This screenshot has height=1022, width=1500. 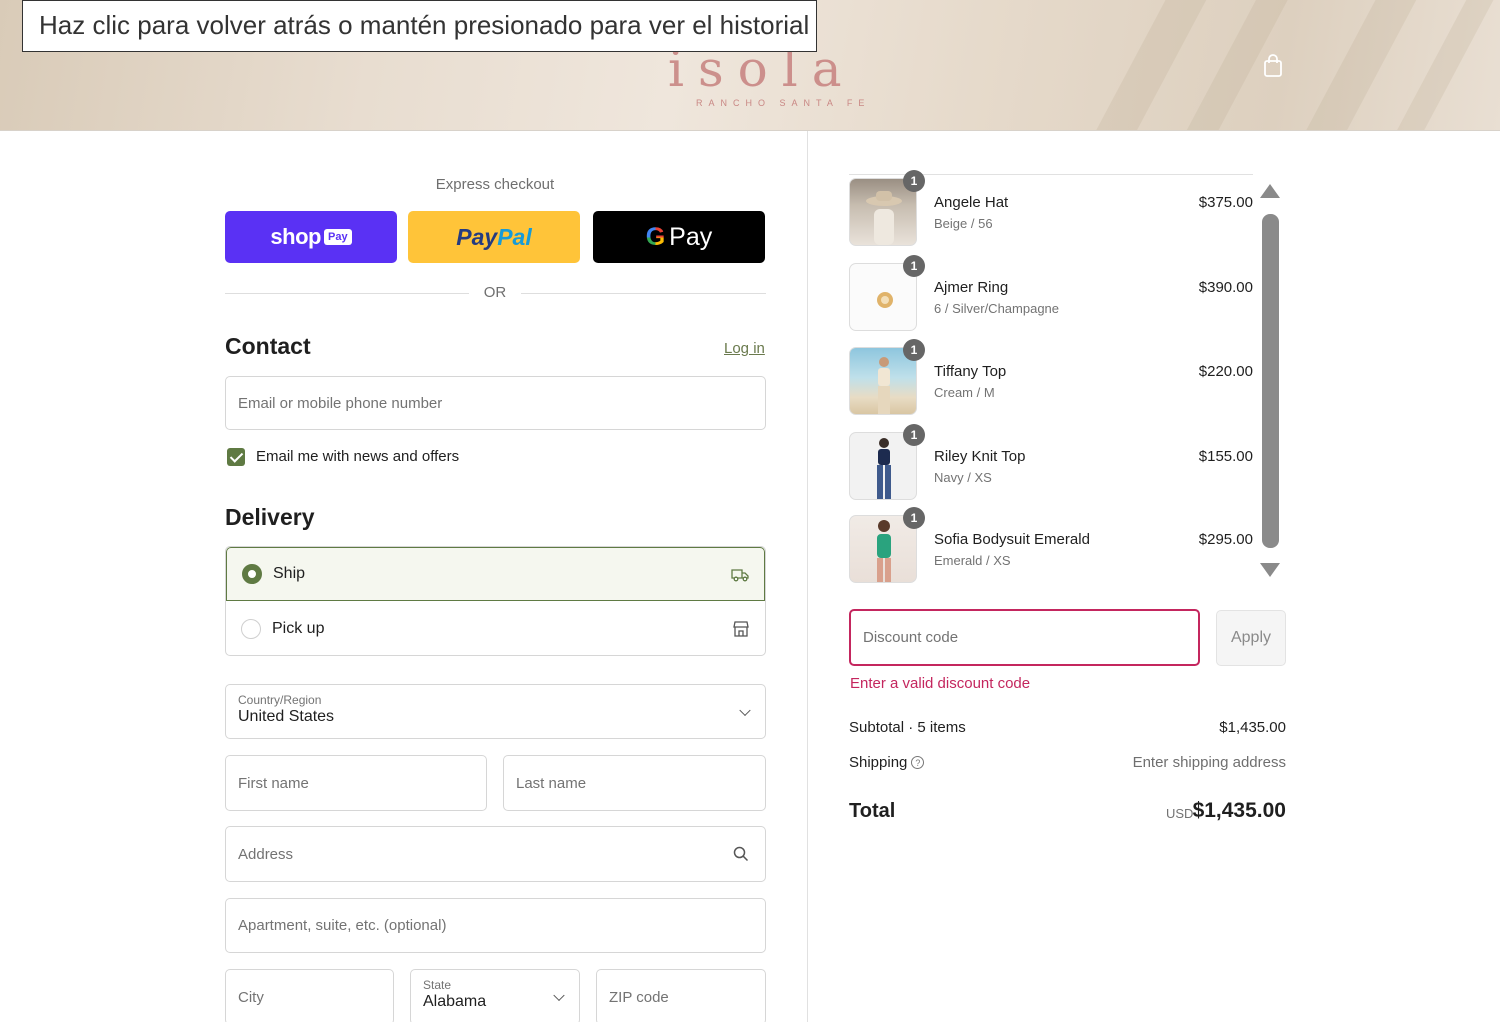 I want to click on discount-code-input, so click(x=1024, y=637).